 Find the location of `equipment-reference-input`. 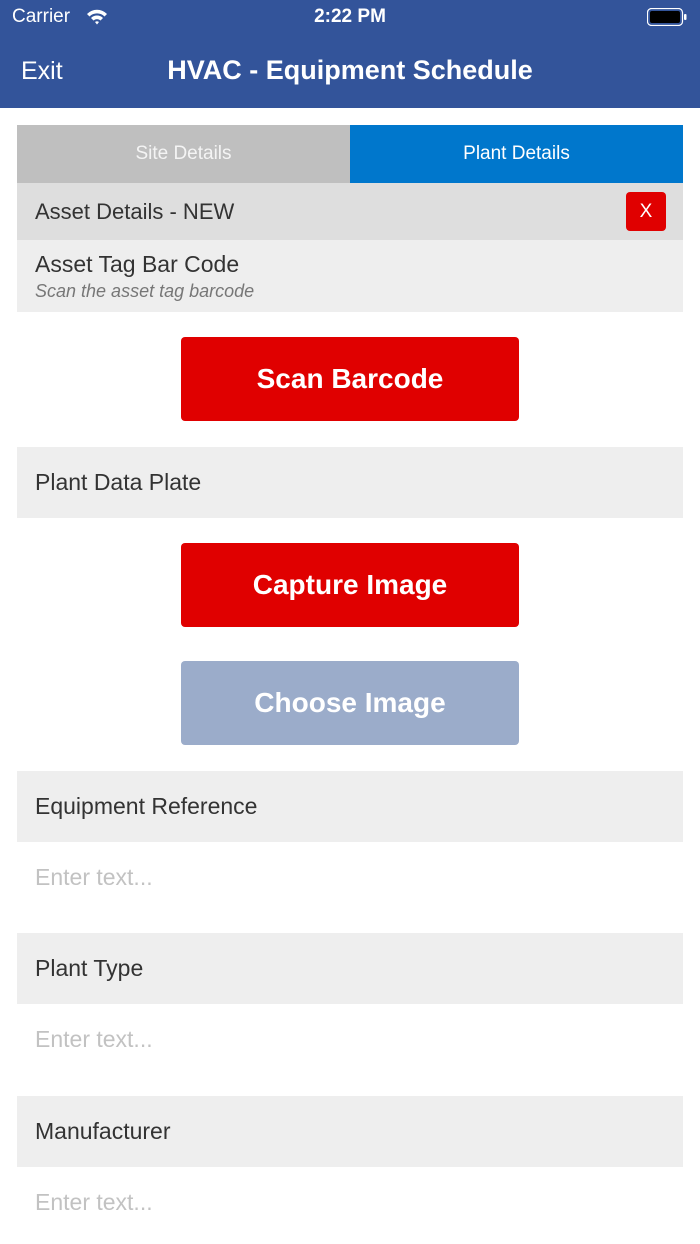

equipment-reference-input is located at coordinates (350, 877).